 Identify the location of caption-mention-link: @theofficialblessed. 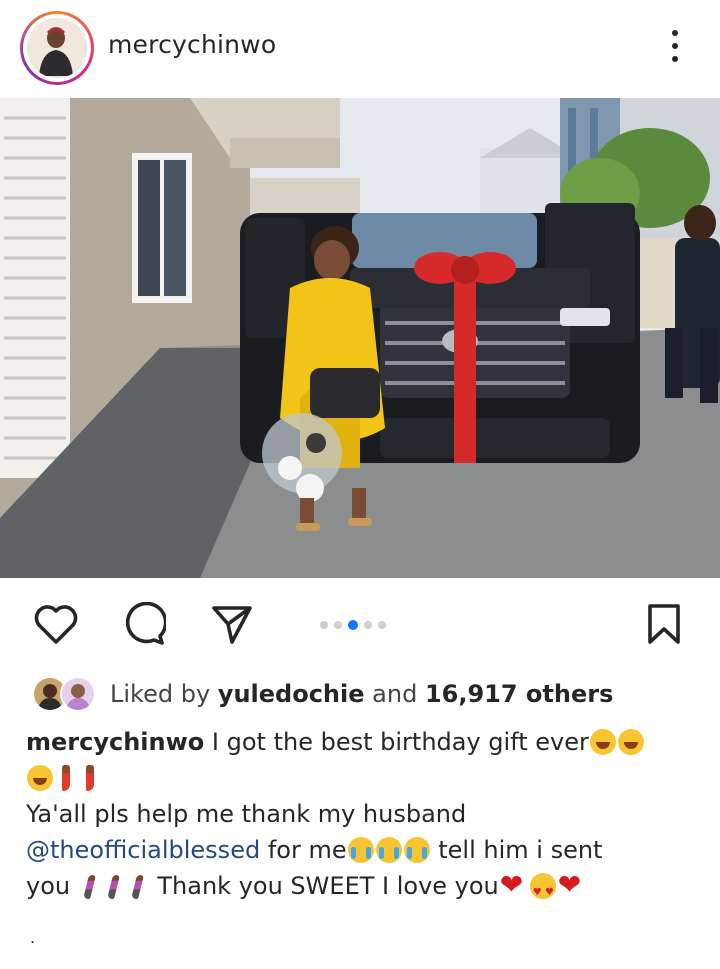
(143, 850).